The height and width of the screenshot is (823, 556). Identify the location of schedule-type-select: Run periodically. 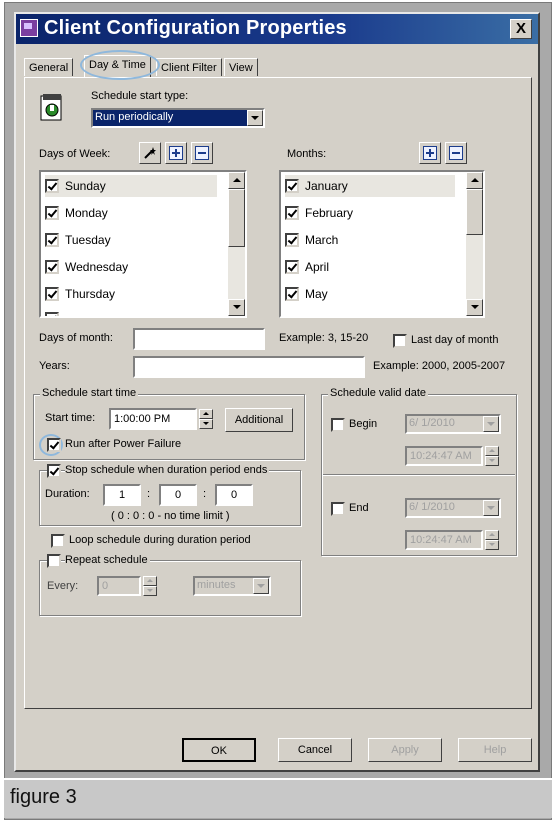
(178, 118).